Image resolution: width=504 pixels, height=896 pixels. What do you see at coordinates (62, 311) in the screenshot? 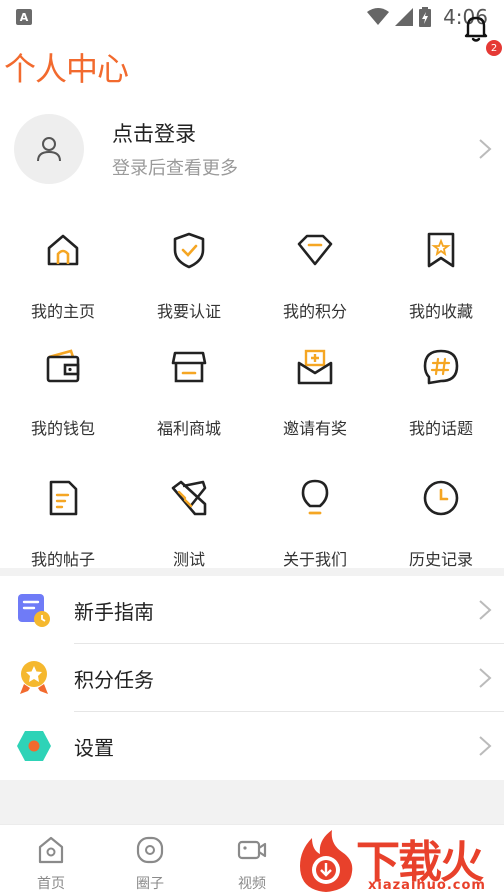
I see `grid-item-label: 我的主页` at bounding box center [62, 311].